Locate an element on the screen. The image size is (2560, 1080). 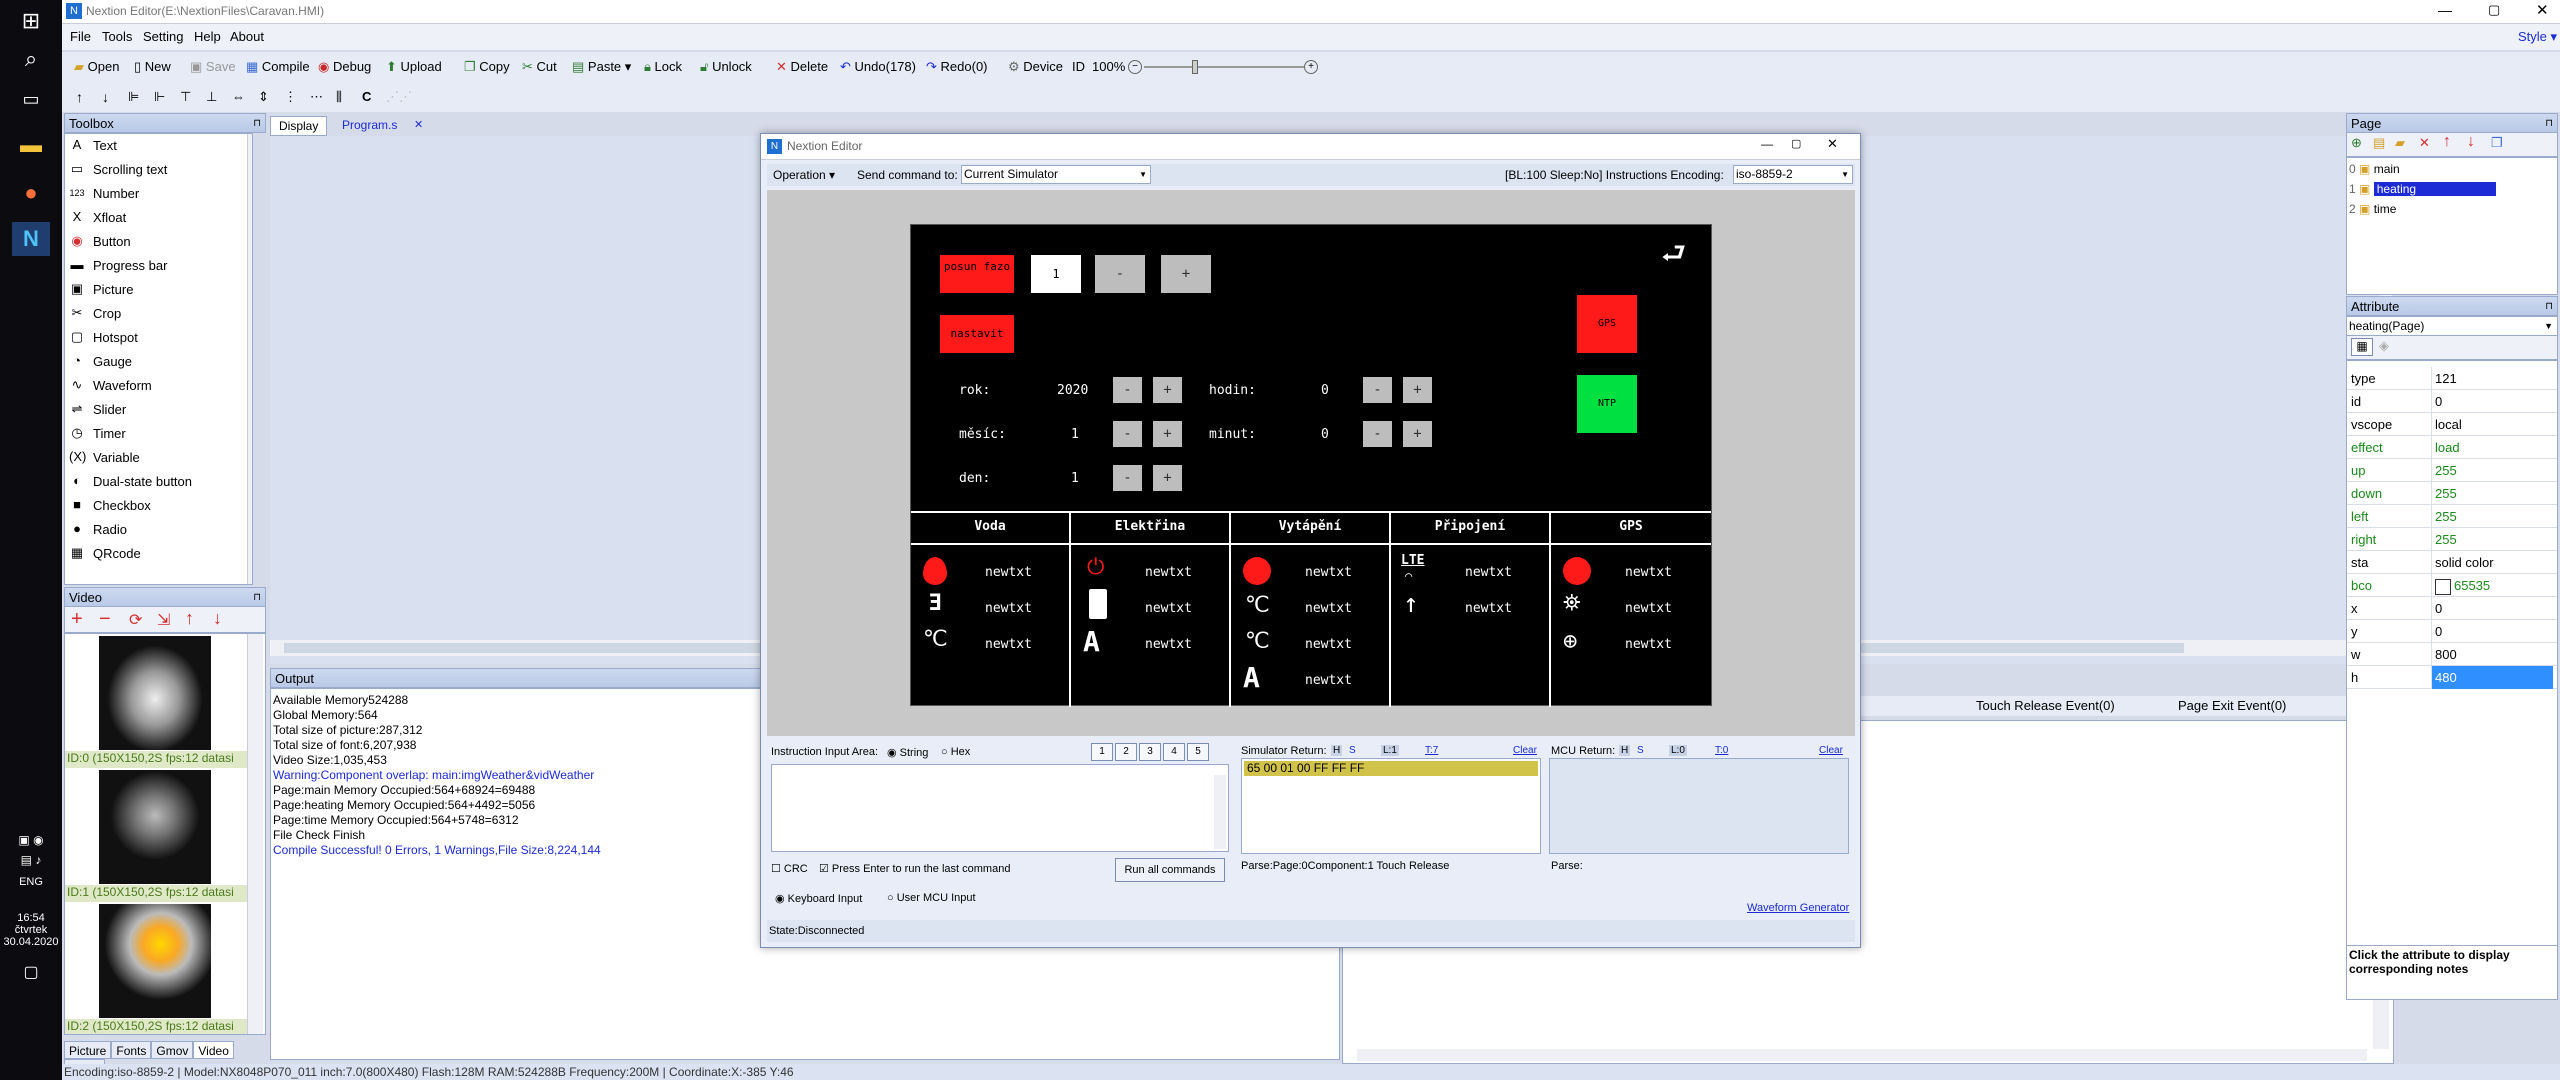
device-button: ⚙ Device is located at coordinates (1035, 67).